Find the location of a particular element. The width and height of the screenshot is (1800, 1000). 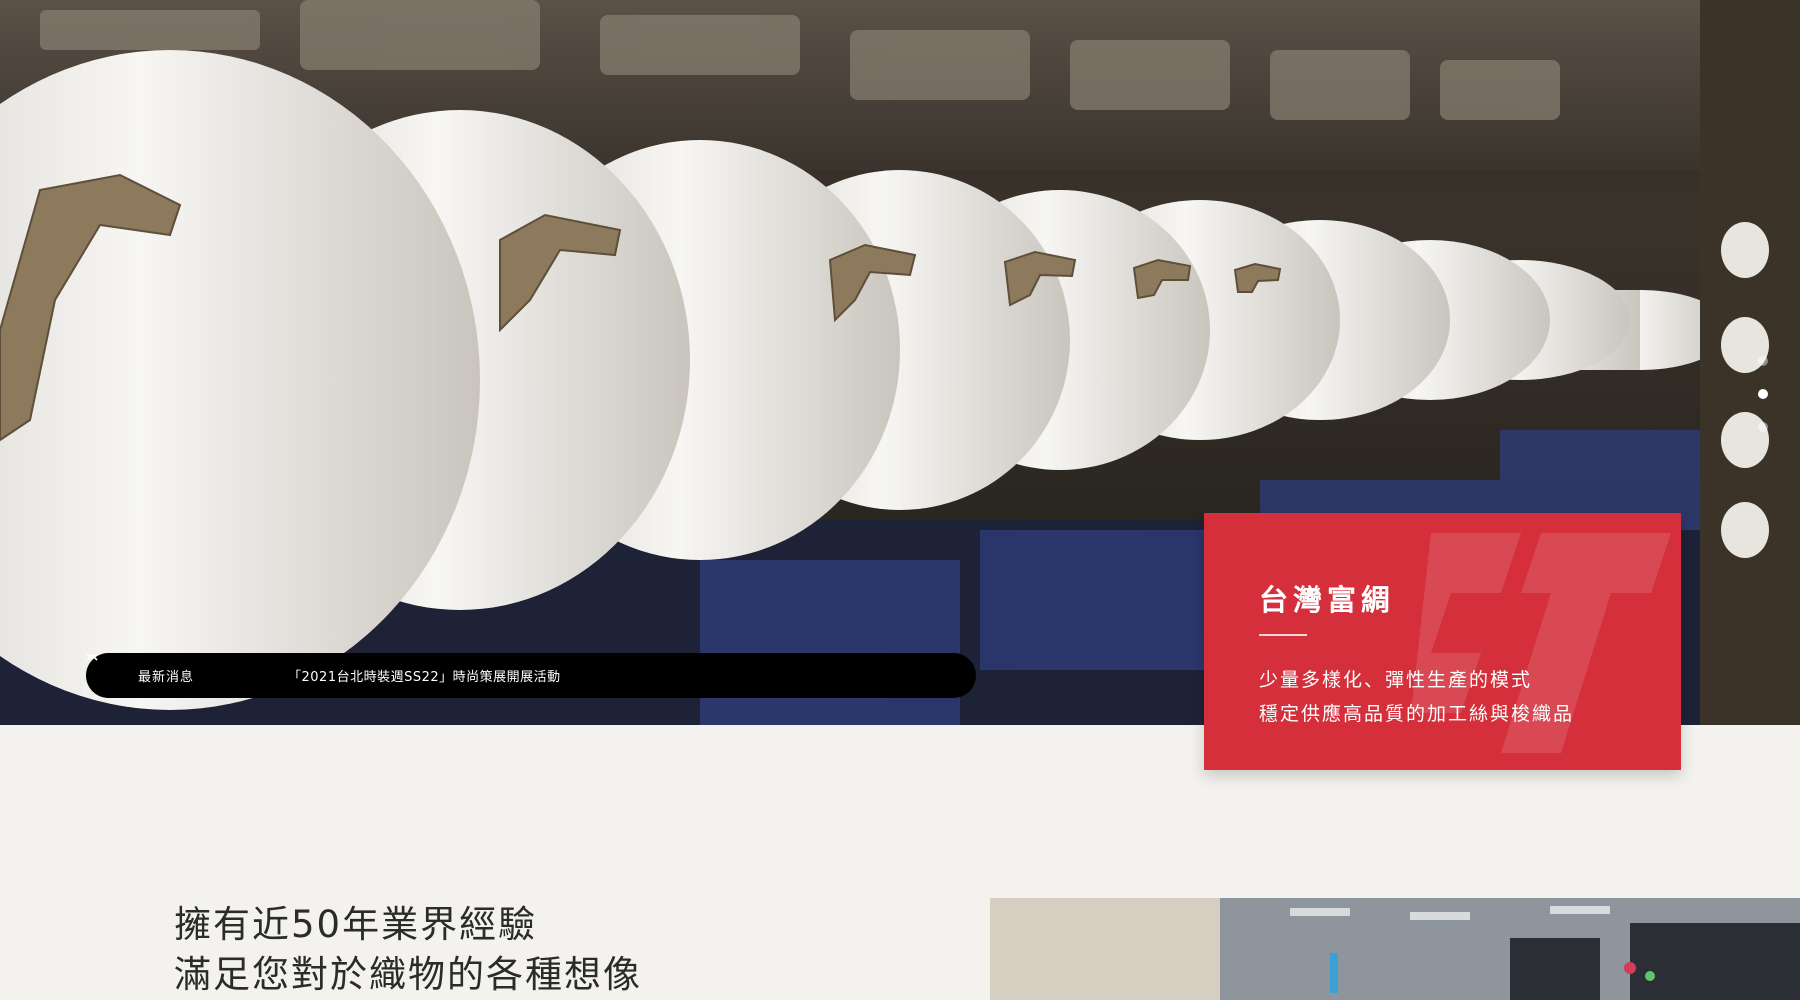

news-navigation is located at coordinates (177, 671).